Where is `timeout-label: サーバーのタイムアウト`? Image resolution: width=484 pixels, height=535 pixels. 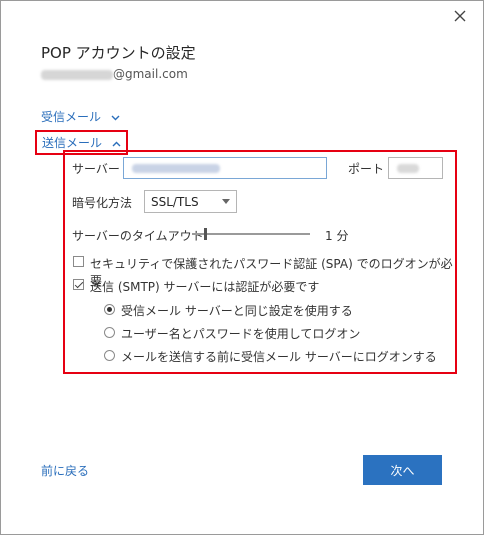 timeout-label: サーバーのタイムアウト is located at coordinates (138, 236).